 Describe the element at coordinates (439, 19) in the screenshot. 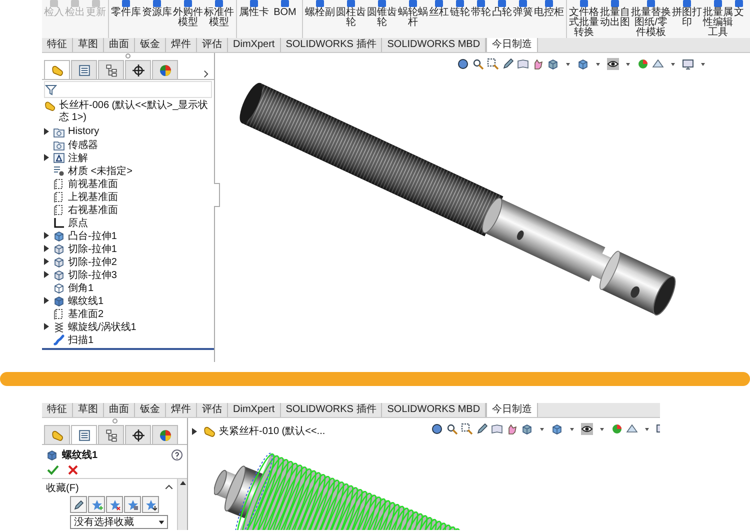

I see `toolbar-button: 丝杠` at that location.